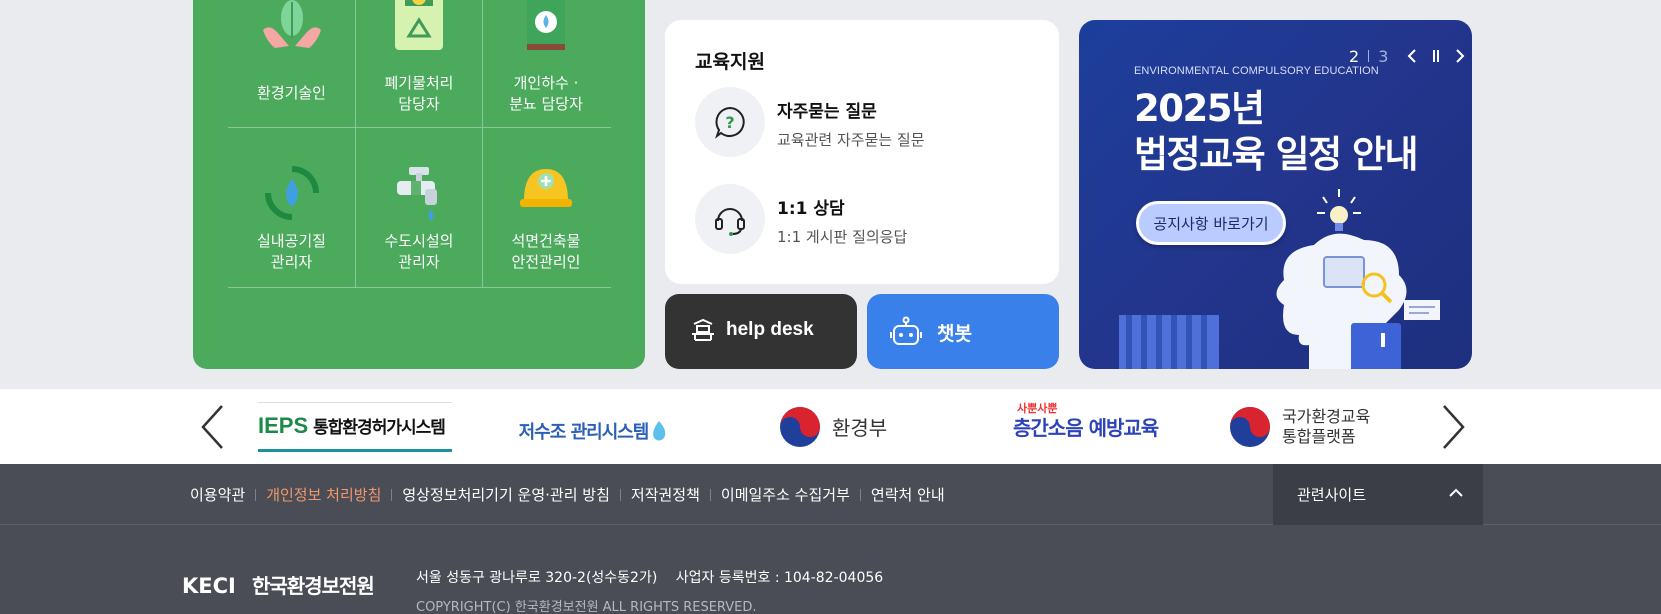 The height and width of the screenshot is (614, 1661). What do you see at coordinates (659, 431) in the screenshot?
I see `water-drop-logo-icon` at bounding box center [659, 431].